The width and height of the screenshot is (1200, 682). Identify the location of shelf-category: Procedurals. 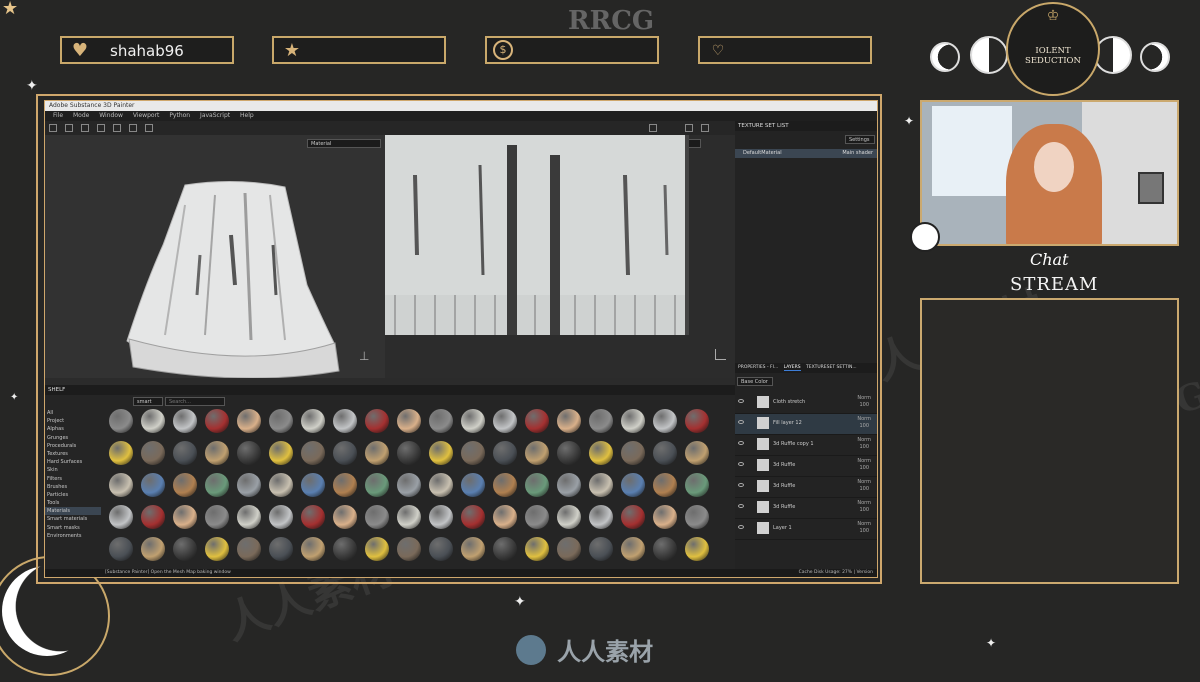
(73, 446).